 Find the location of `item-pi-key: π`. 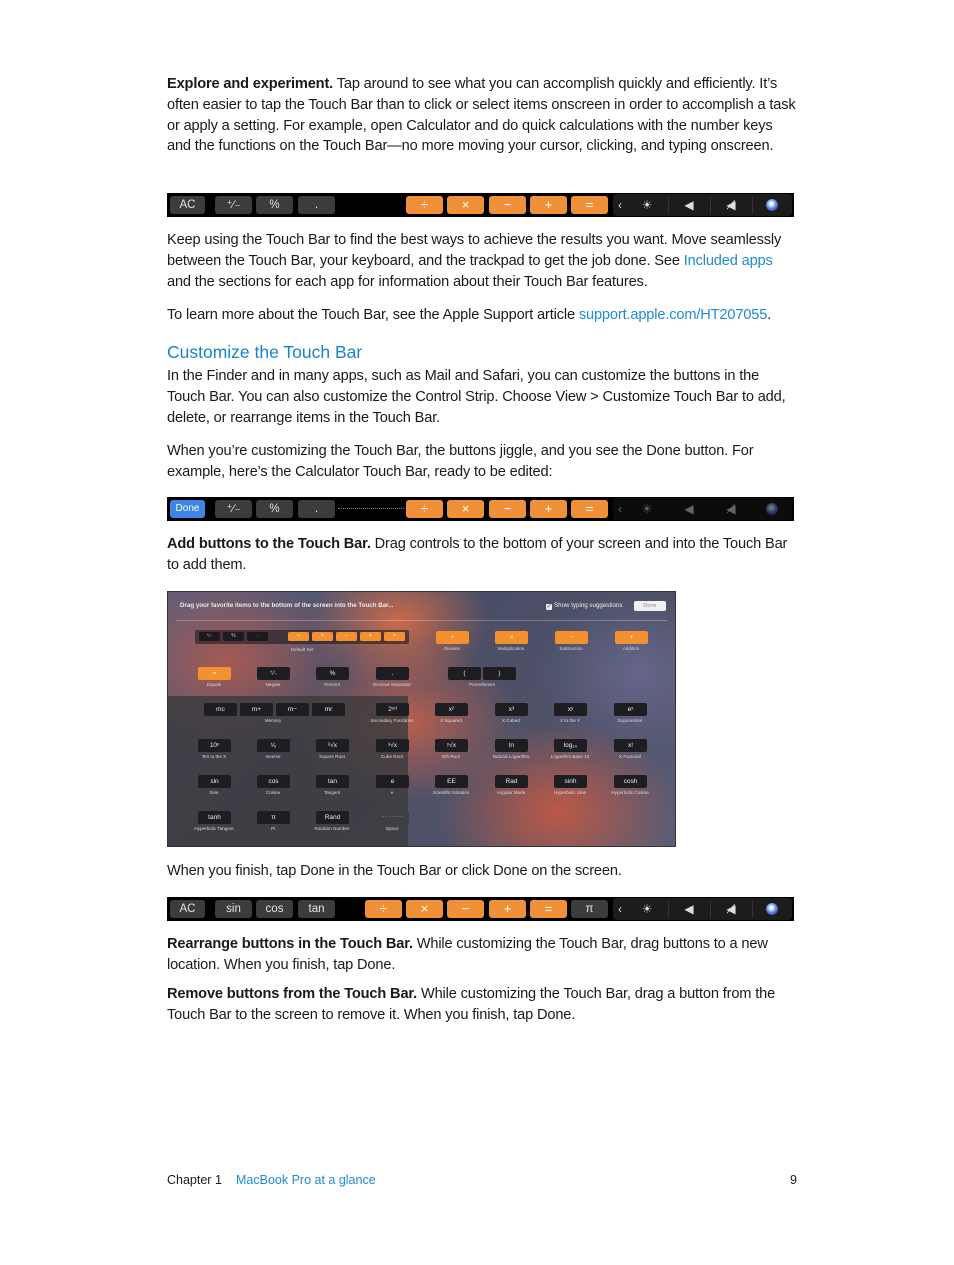

item-pi-key: π is located at coordinates (273, 817).